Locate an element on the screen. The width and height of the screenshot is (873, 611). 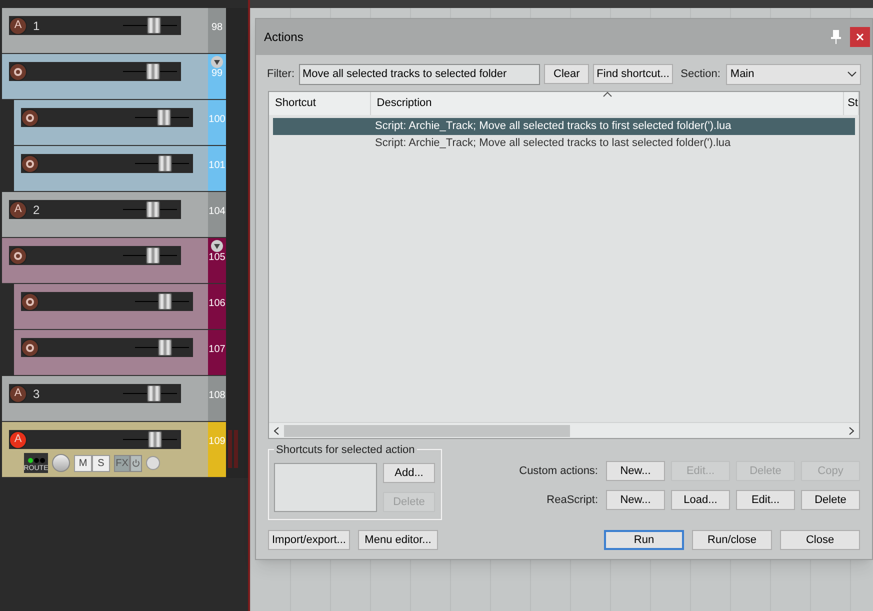
track-number: 105 is located at coordinates (217, 258).